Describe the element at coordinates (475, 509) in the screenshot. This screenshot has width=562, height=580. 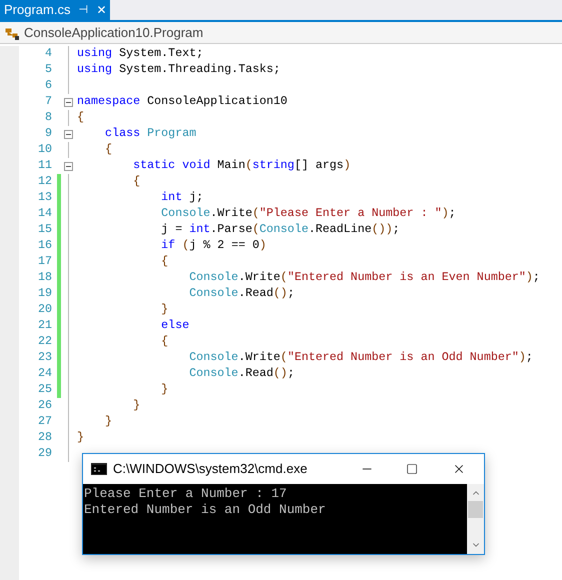
I see `scrollbar-thumb` at that location.